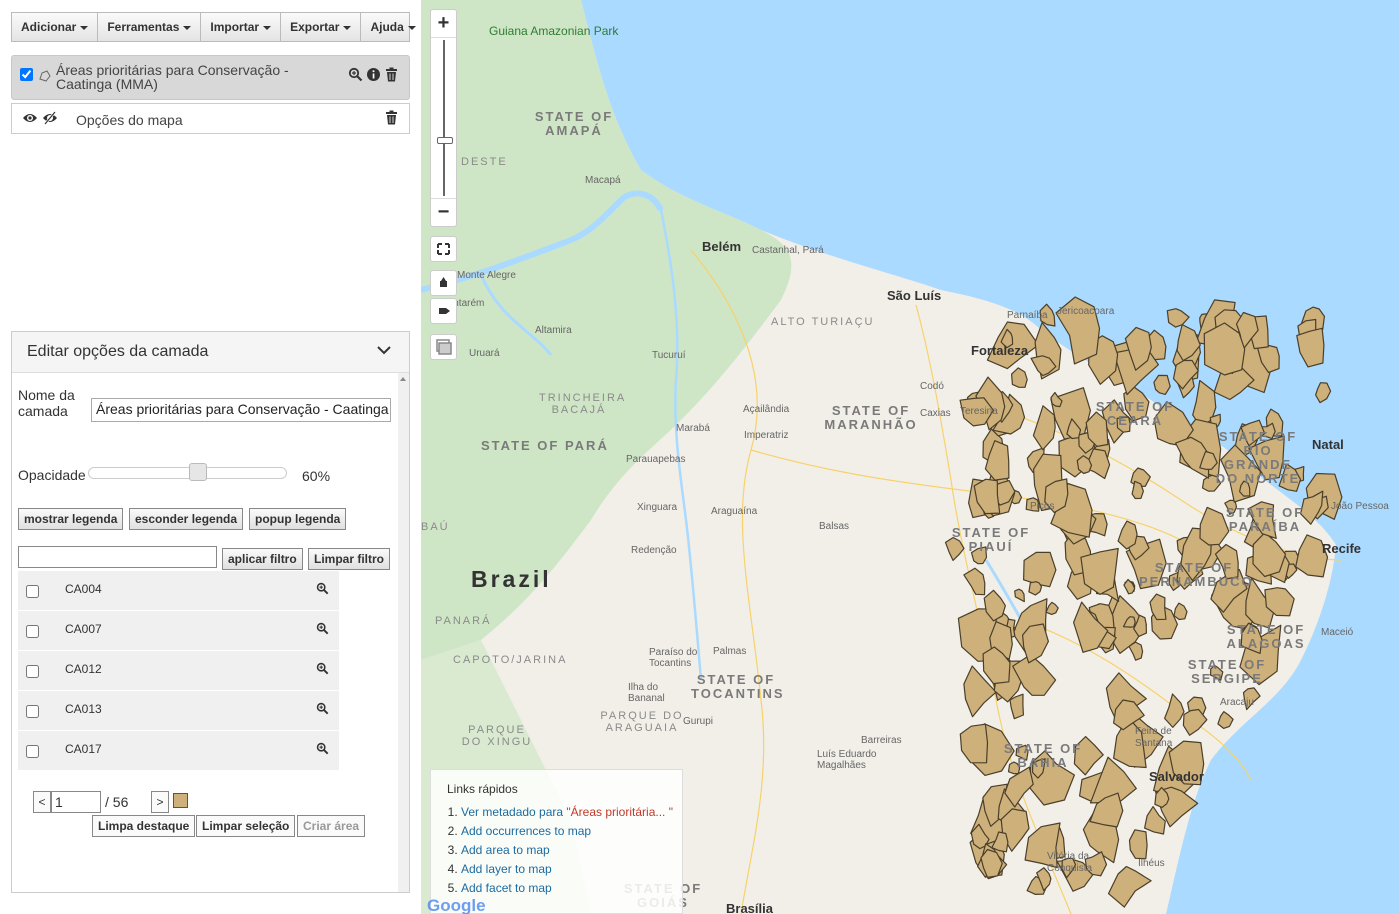 This screenshot has height=914, width=1399. I want to click on quick-link-area: Add area to map, so click(567, 850).